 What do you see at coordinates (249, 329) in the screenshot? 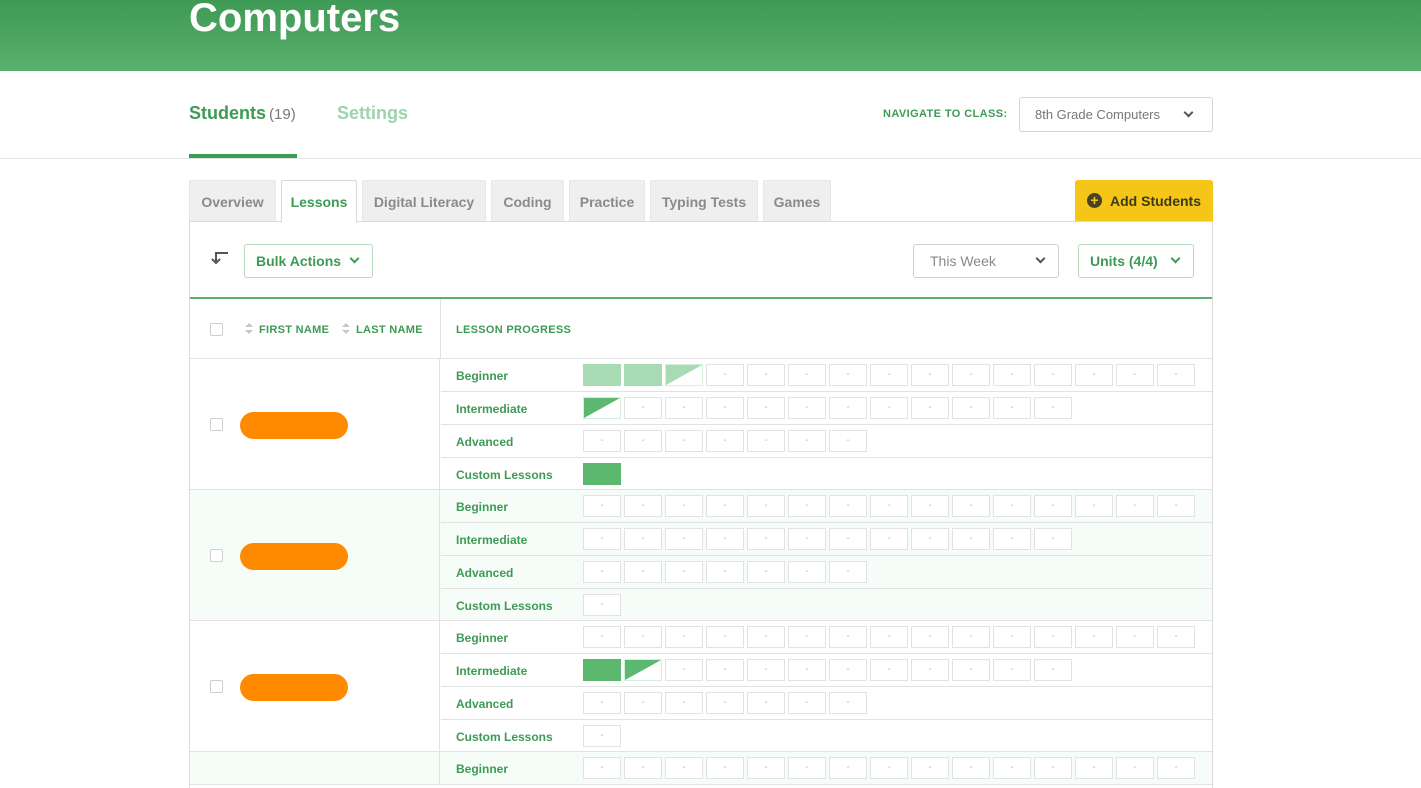
I see `sort-icon` at bounding box center [249, 329].